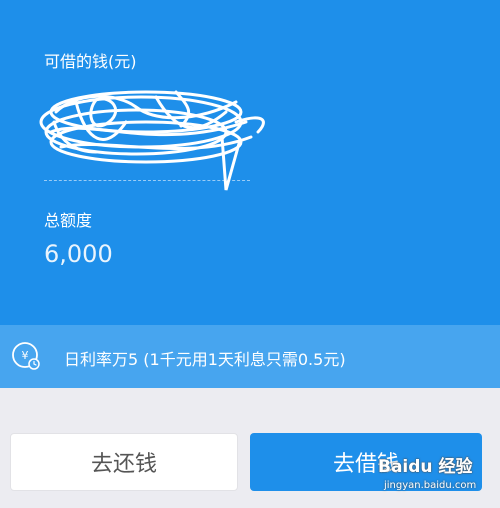  Describe the element at coordinates (425, 467) in the screenshot. I see `watermark-logo: Baidu 经验` at that location.